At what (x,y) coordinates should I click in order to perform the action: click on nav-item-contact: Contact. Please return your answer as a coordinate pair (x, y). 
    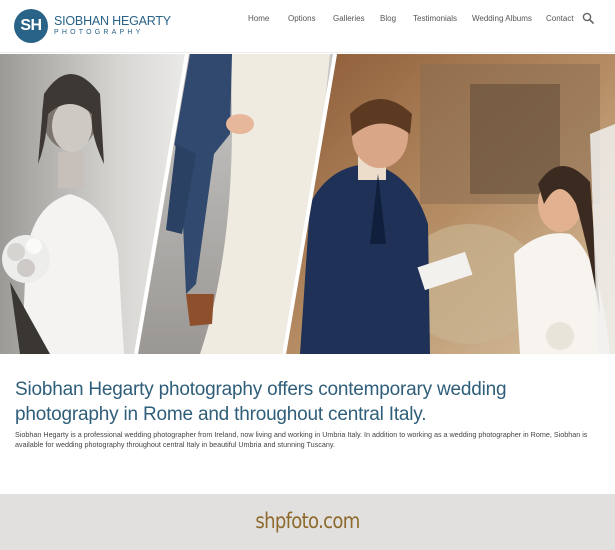
    Looking at the image, I should click on (560, 18).